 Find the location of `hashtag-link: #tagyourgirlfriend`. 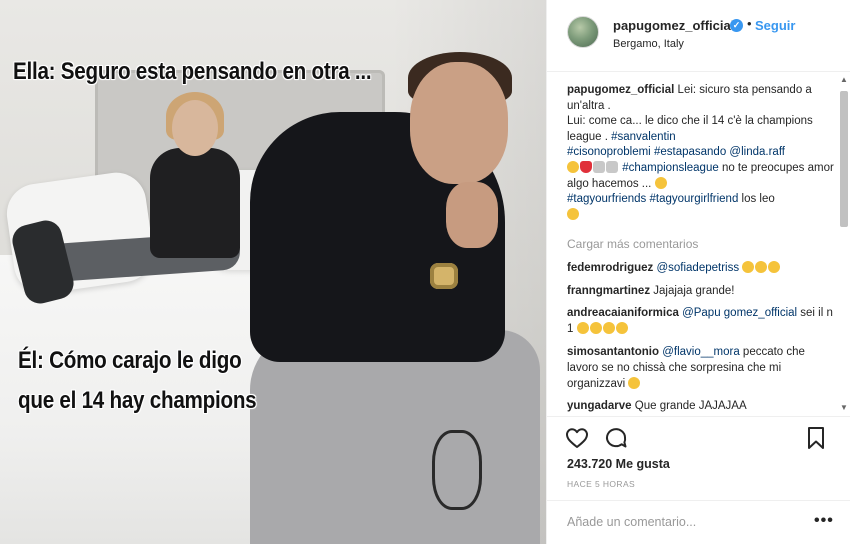

hashtag-link: #tagyourgirlfriend is located at coordinates (693, 199).